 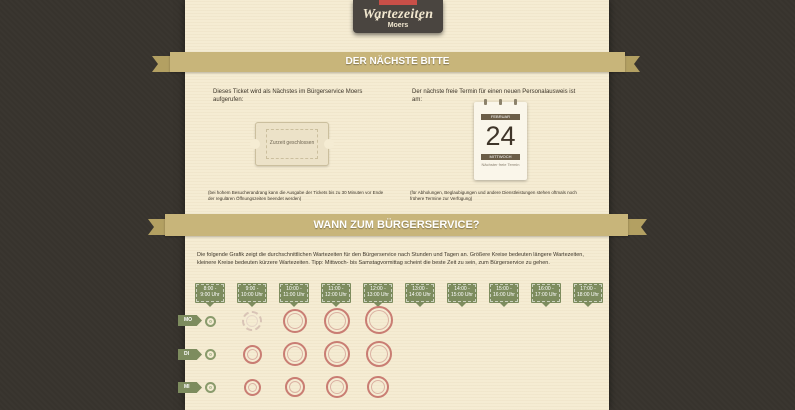 I want to click on calendar-rings, so click(x=500, y=102).